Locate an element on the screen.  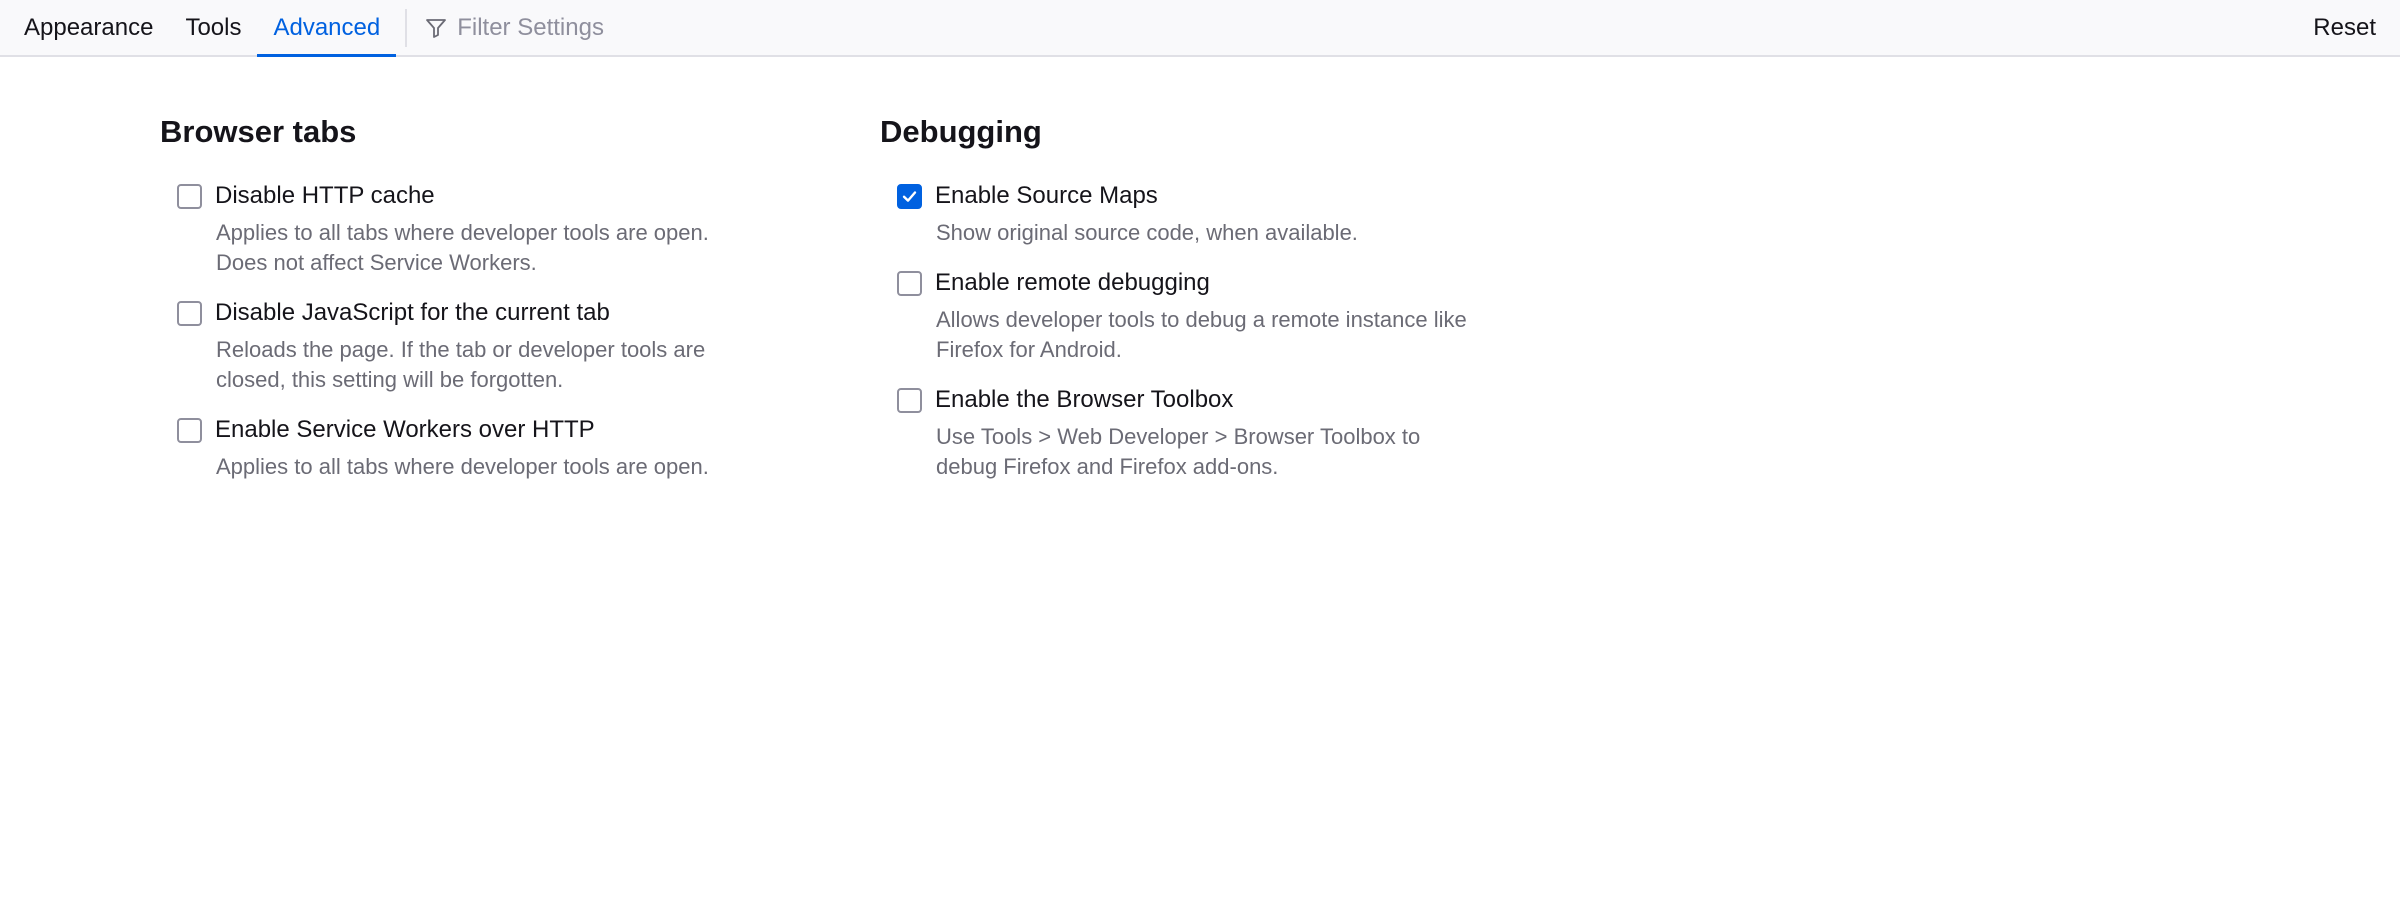
description-line: Does not affect Service Workers. is located at coordinates (376, 262).